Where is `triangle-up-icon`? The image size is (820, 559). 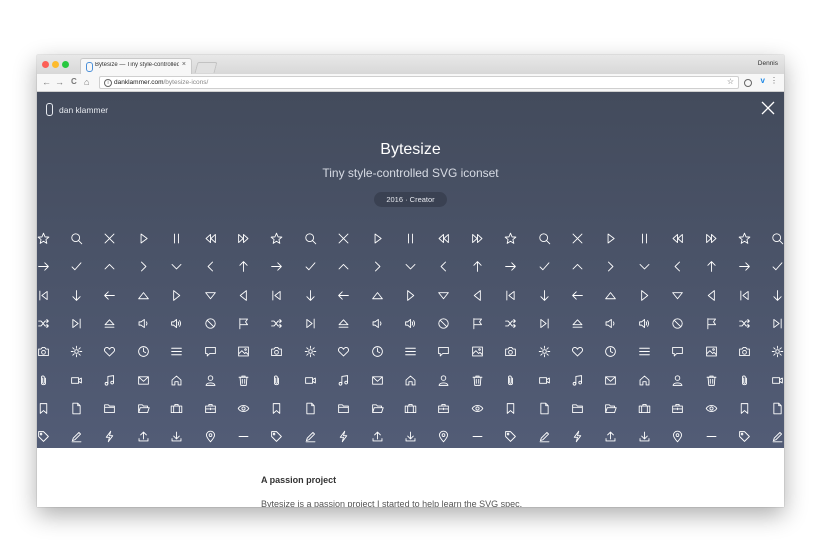 triangle-up-icon is located at coordinates (610, 295).